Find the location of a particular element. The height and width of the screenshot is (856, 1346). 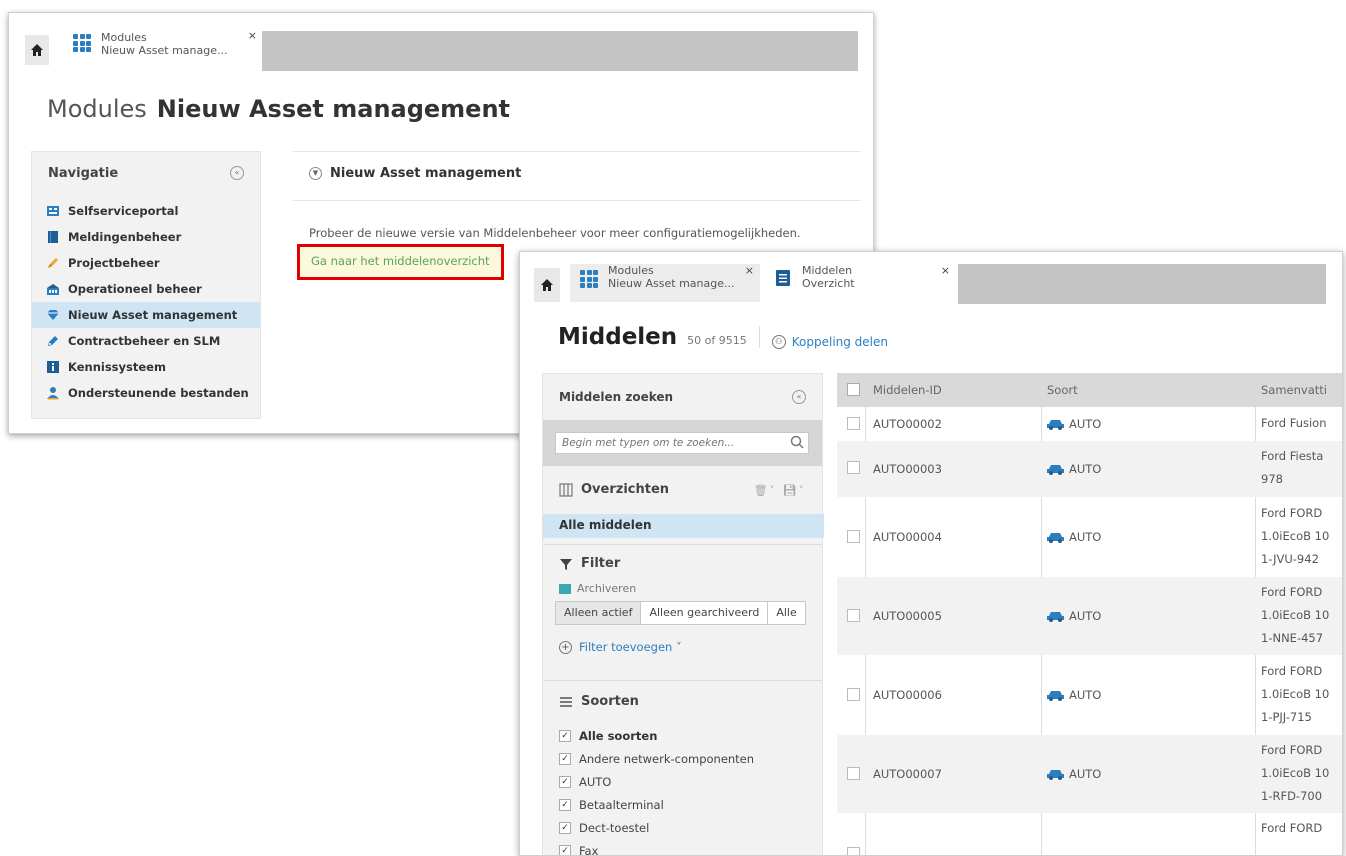

type-label: Fax is located at coordinates (589, 849).